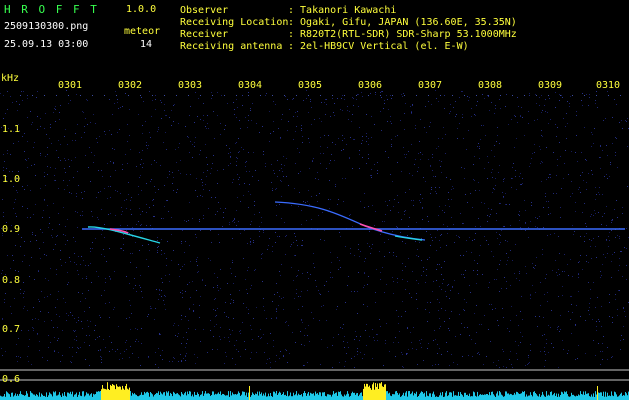  What do you see at coordinates (130, 85) in the screenshot?
I see `x-tick-label: 0302` at bounding box center [130, 85].